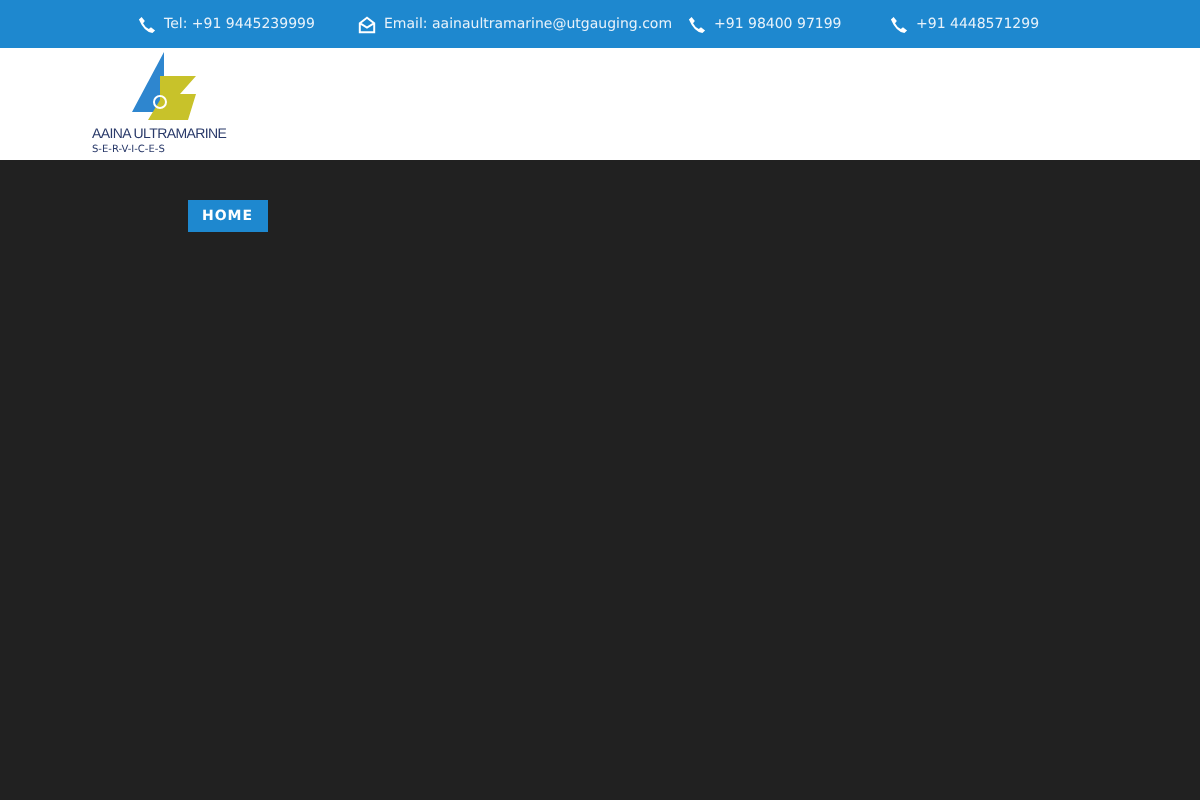 The height and width of the screenshot is (800, 1200). What do you see at coordinates (367, 24) in the screenshot?
I see `envelope-icon` at bounding box center [367, 24].